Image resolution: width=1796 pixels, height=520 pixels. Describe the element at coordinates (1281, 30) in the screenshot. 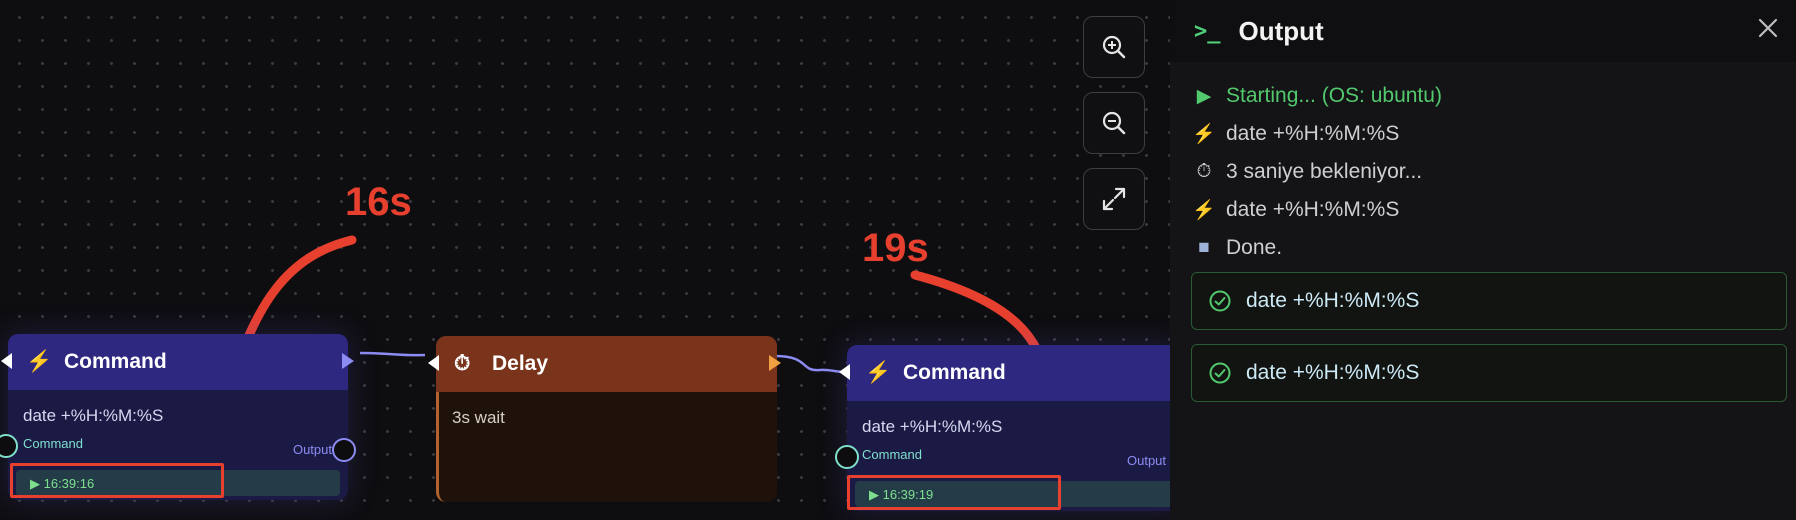

I see `output-panel-title: Output` at that location.